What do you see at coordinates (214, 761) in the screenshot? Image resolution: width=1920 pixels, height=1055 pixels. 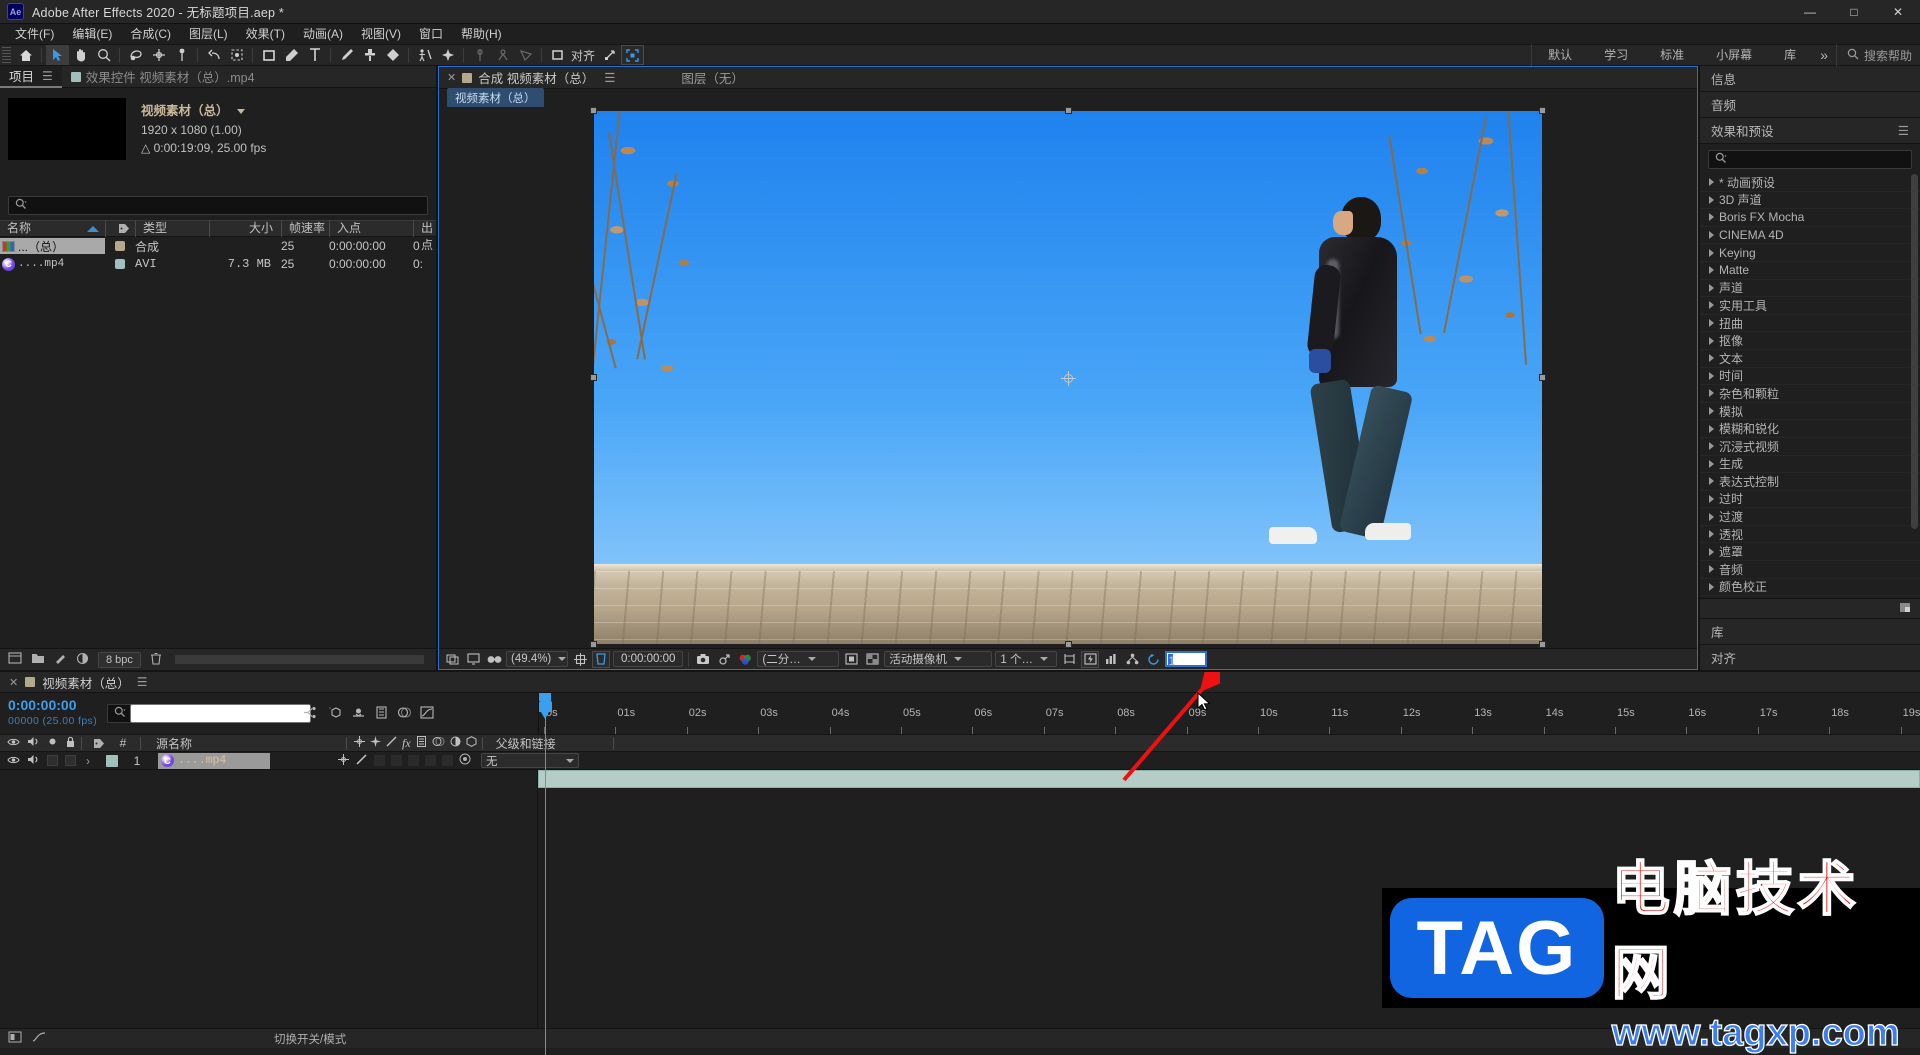 I see `layer-source-name-box: C ....mp4` at bounding box center [214, 761].